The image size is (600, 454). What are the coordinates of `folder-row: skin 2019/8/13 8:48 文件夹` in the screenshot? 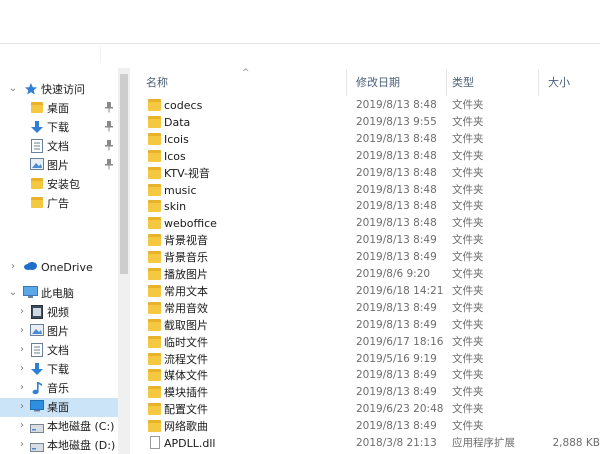 It's located at (368, 206).